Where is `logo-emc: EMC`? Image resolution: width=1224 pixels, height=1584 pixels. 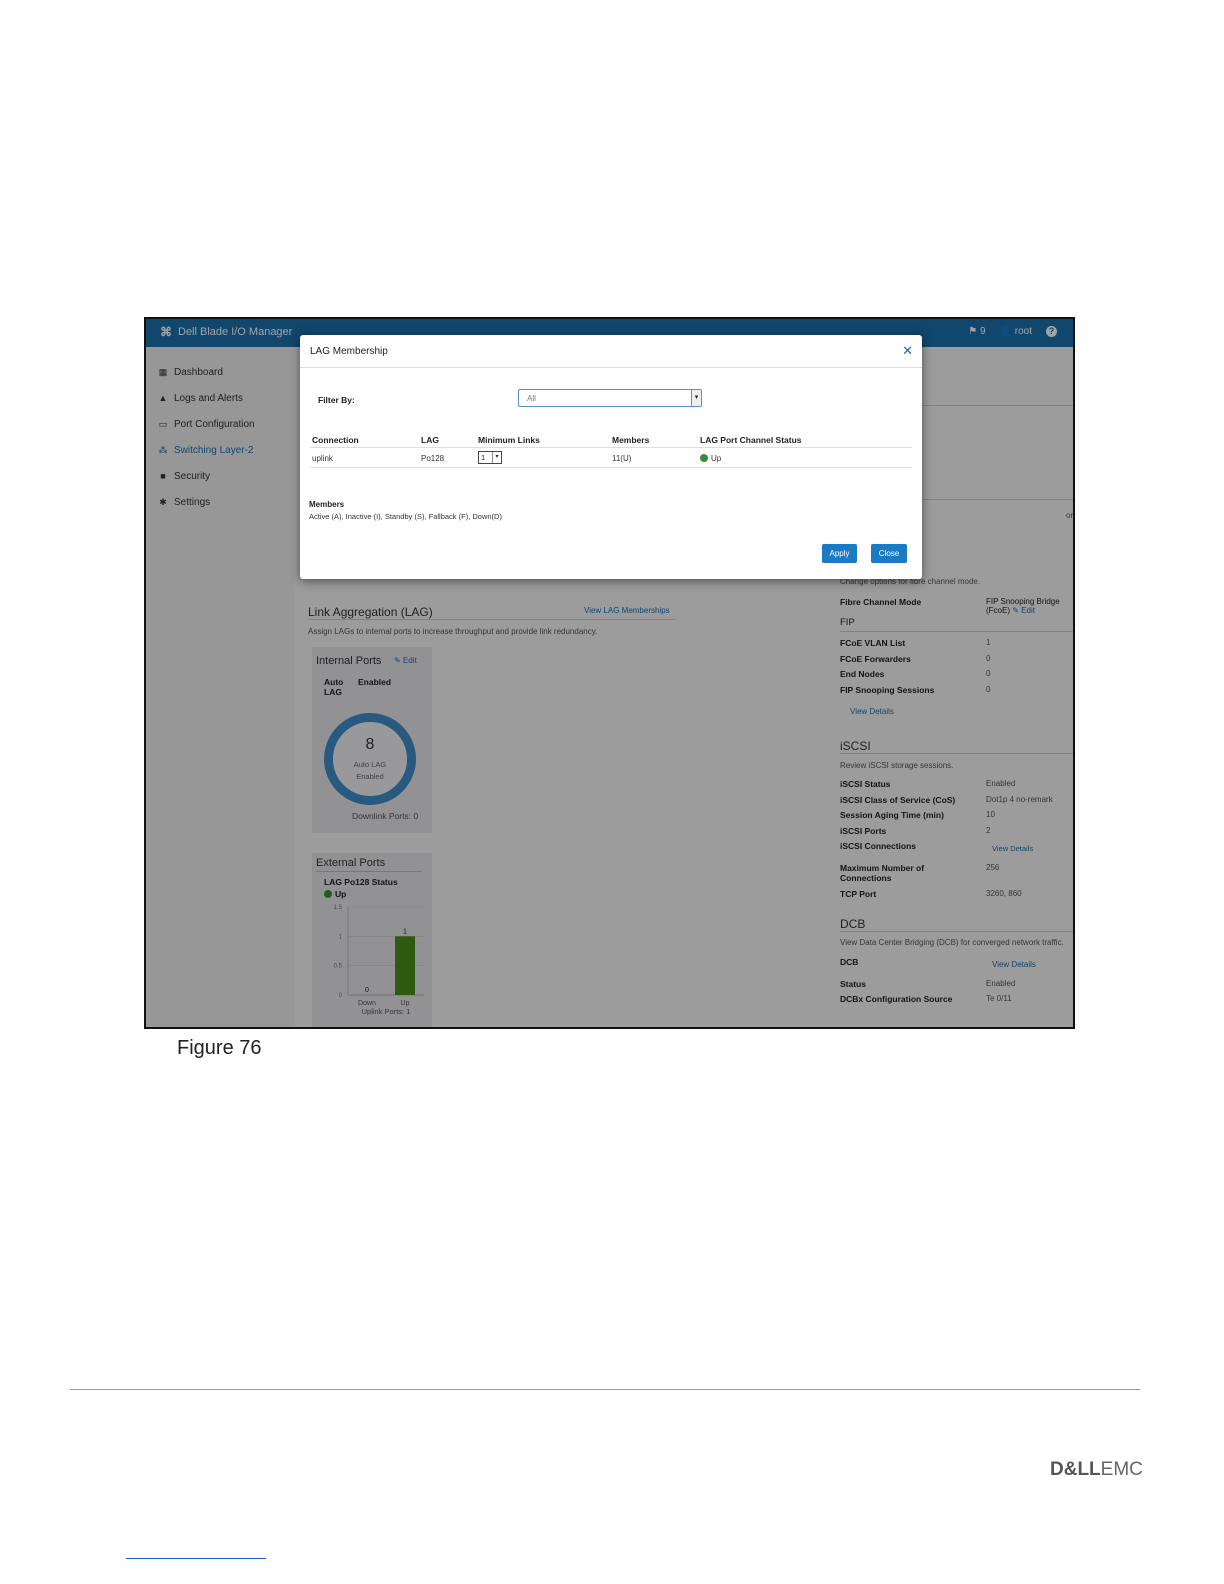 logo-emc: EMC is located at coordinates (1121, 1469).